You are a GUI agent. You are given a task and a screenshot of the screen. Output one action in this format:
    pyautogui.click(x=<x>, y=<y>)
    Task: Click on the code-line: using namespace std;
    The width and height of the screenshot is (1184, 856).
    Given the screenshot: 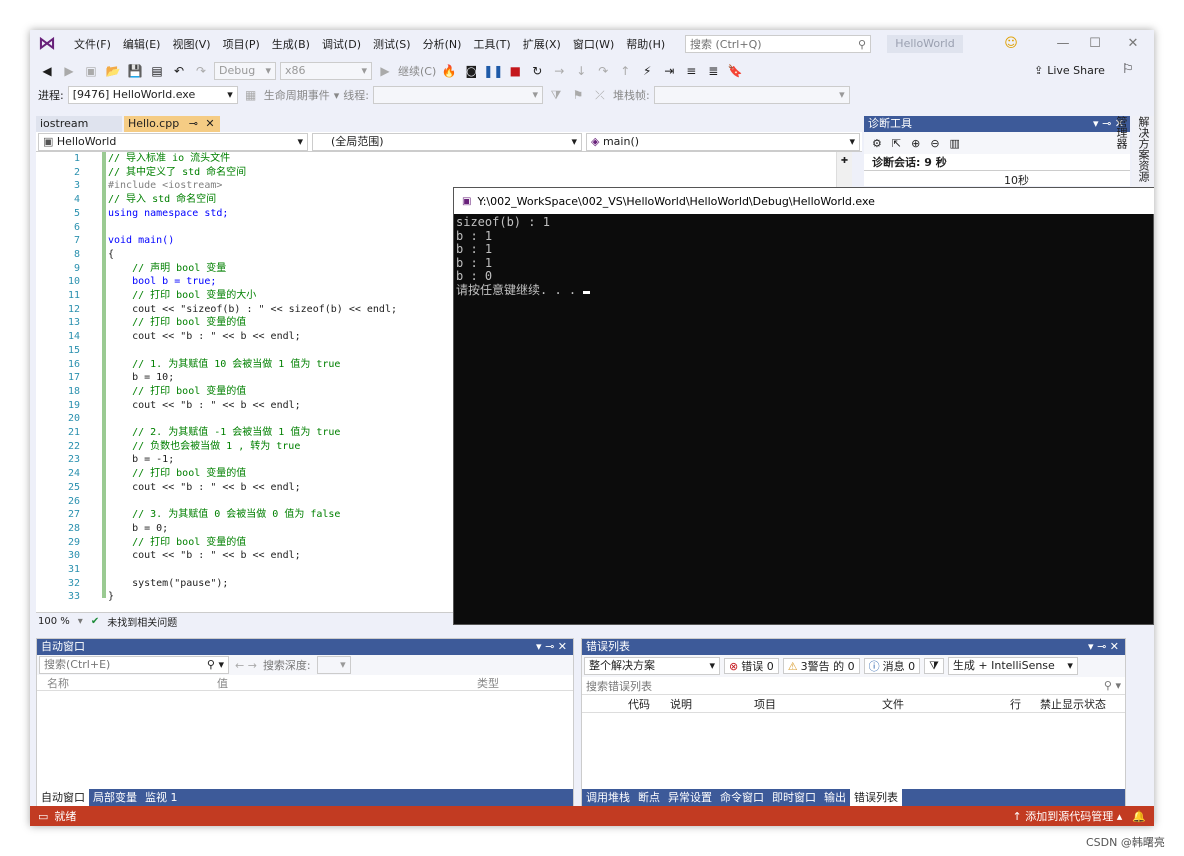 What is the action you would take?
    pyautogui.click(x=168, y=214)
    